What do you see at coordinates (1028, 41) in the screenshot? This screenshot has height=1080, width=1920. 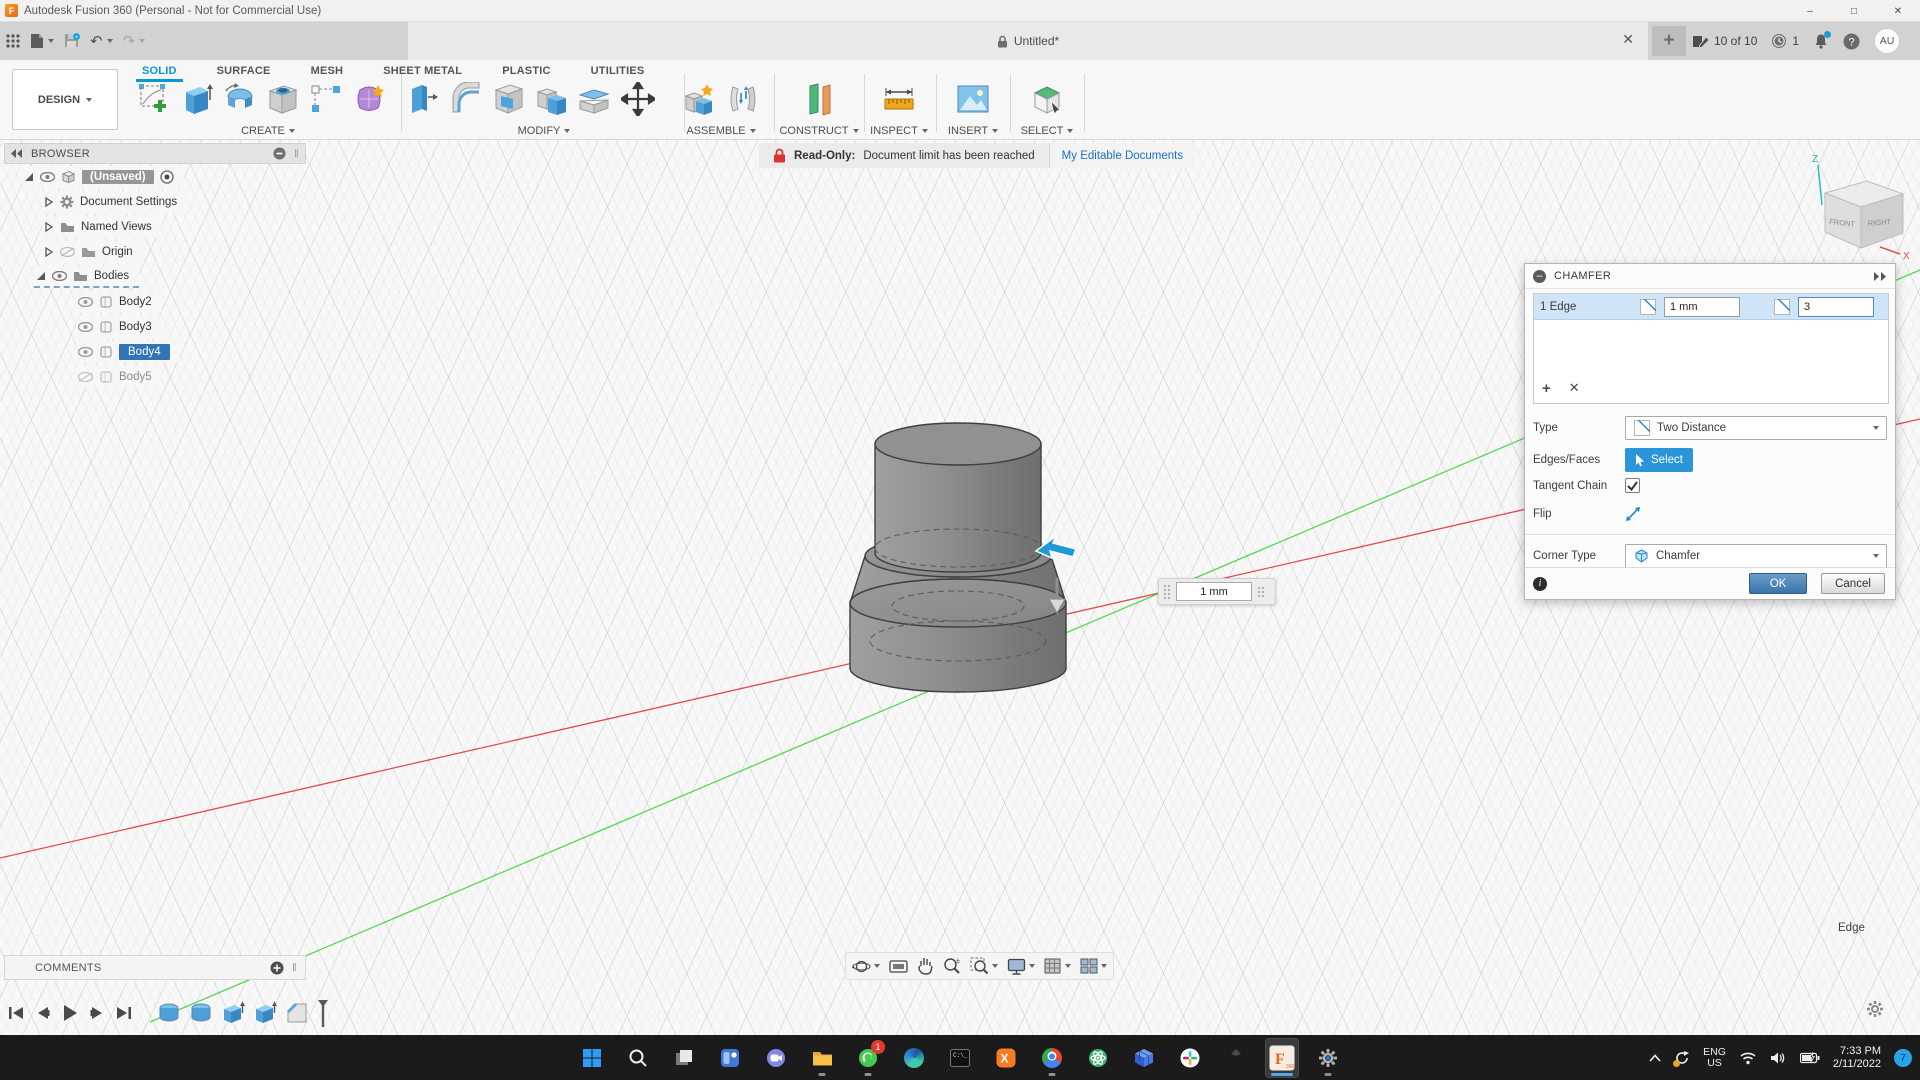 I see `document-tab: Untitled* ✕` at bounding box center [1028, 41].